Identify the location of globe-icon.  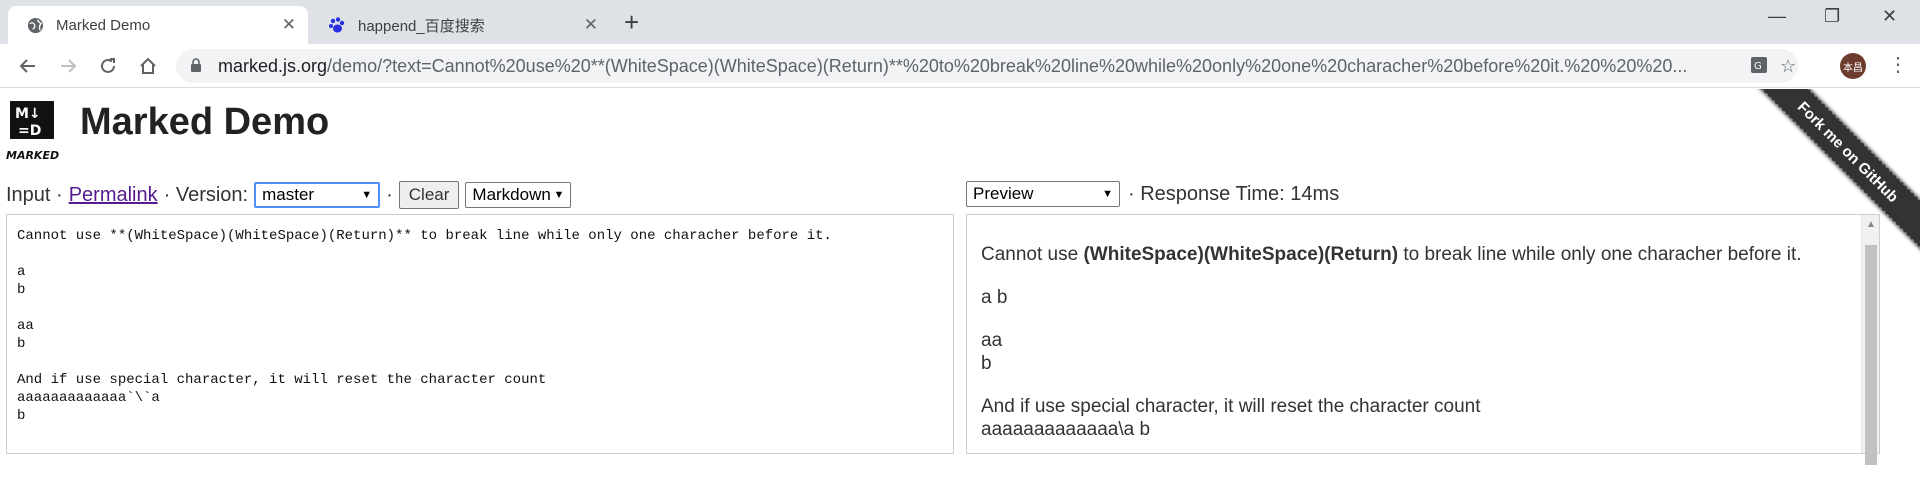
(35, 25).